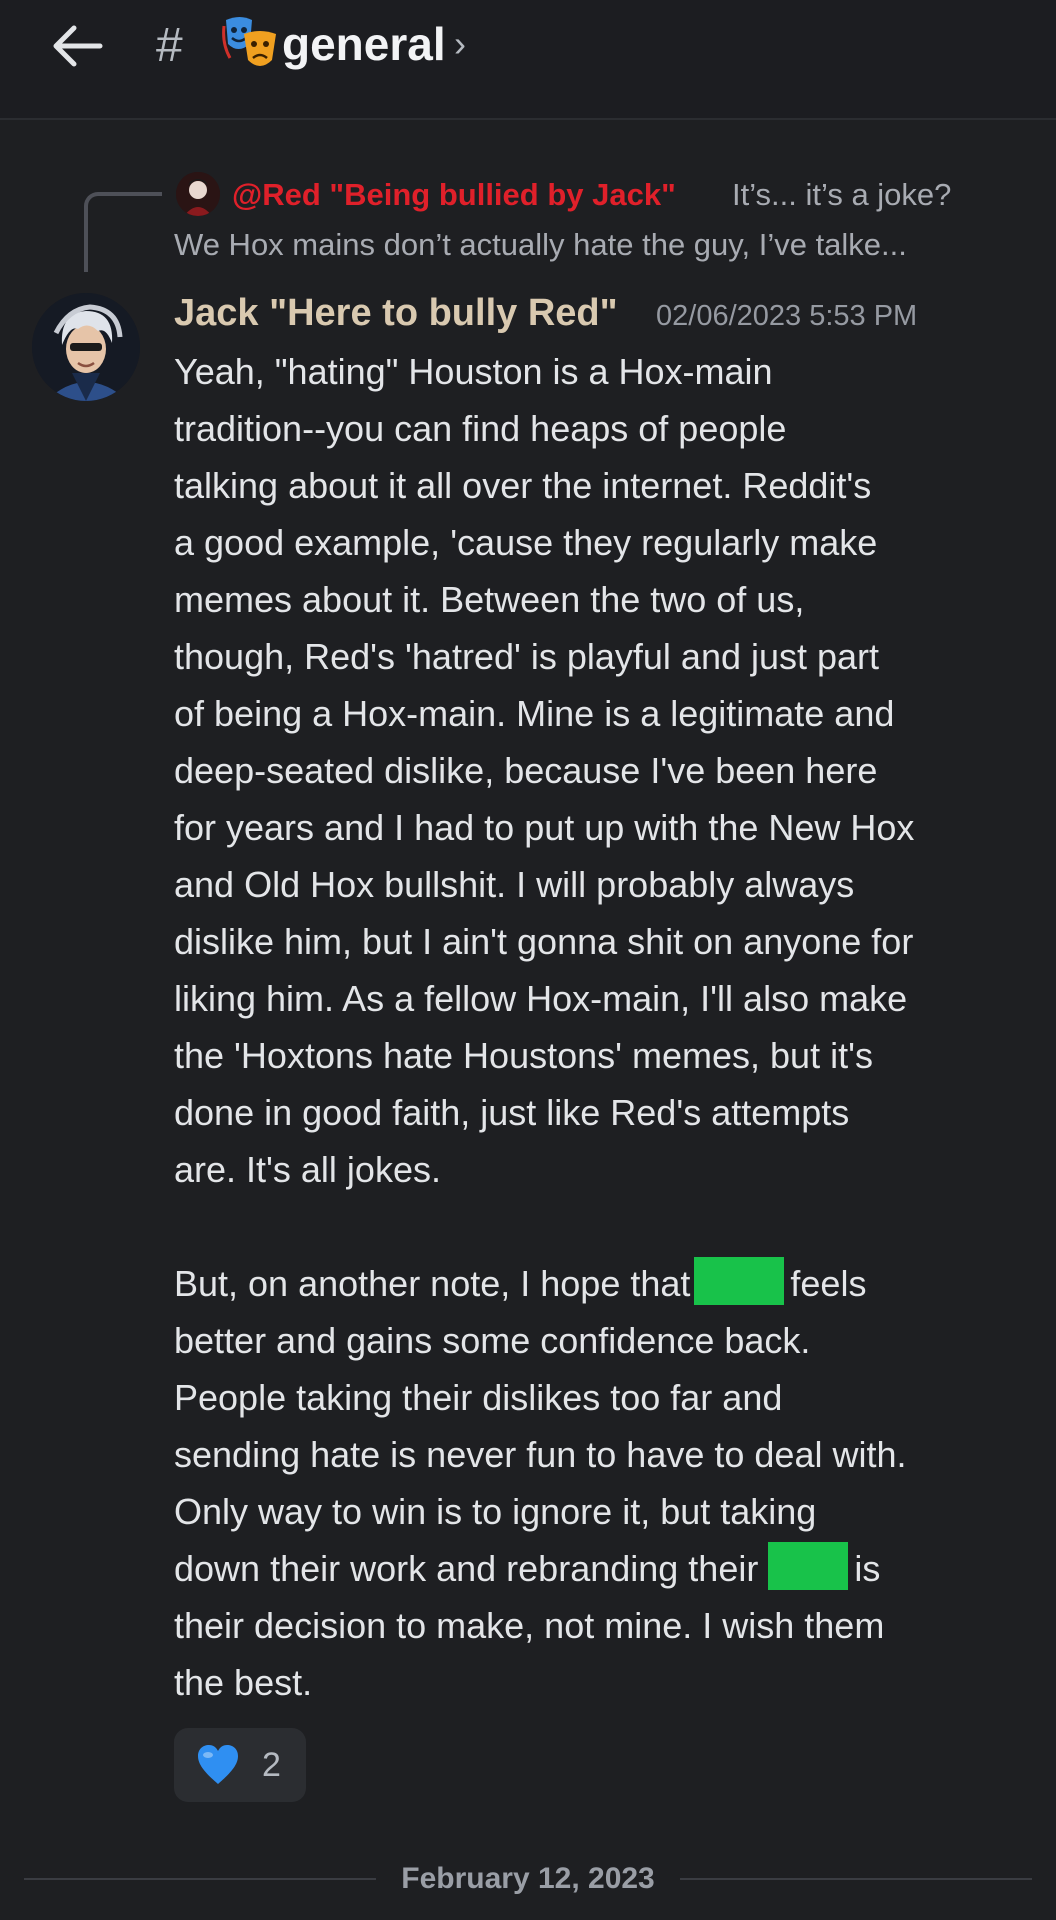 The image size is (1056, 1920). I want to click on channel-name: general, so click(364, 44).